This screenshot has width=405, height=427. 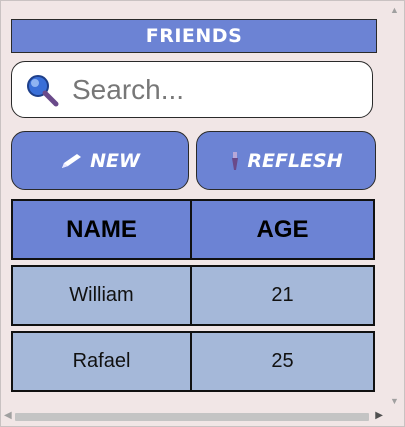 What do you see at coordinates (295, 160) in the screenshot?
I see `refresh-button-label: REFLESH` at bounding box center [295, 160].